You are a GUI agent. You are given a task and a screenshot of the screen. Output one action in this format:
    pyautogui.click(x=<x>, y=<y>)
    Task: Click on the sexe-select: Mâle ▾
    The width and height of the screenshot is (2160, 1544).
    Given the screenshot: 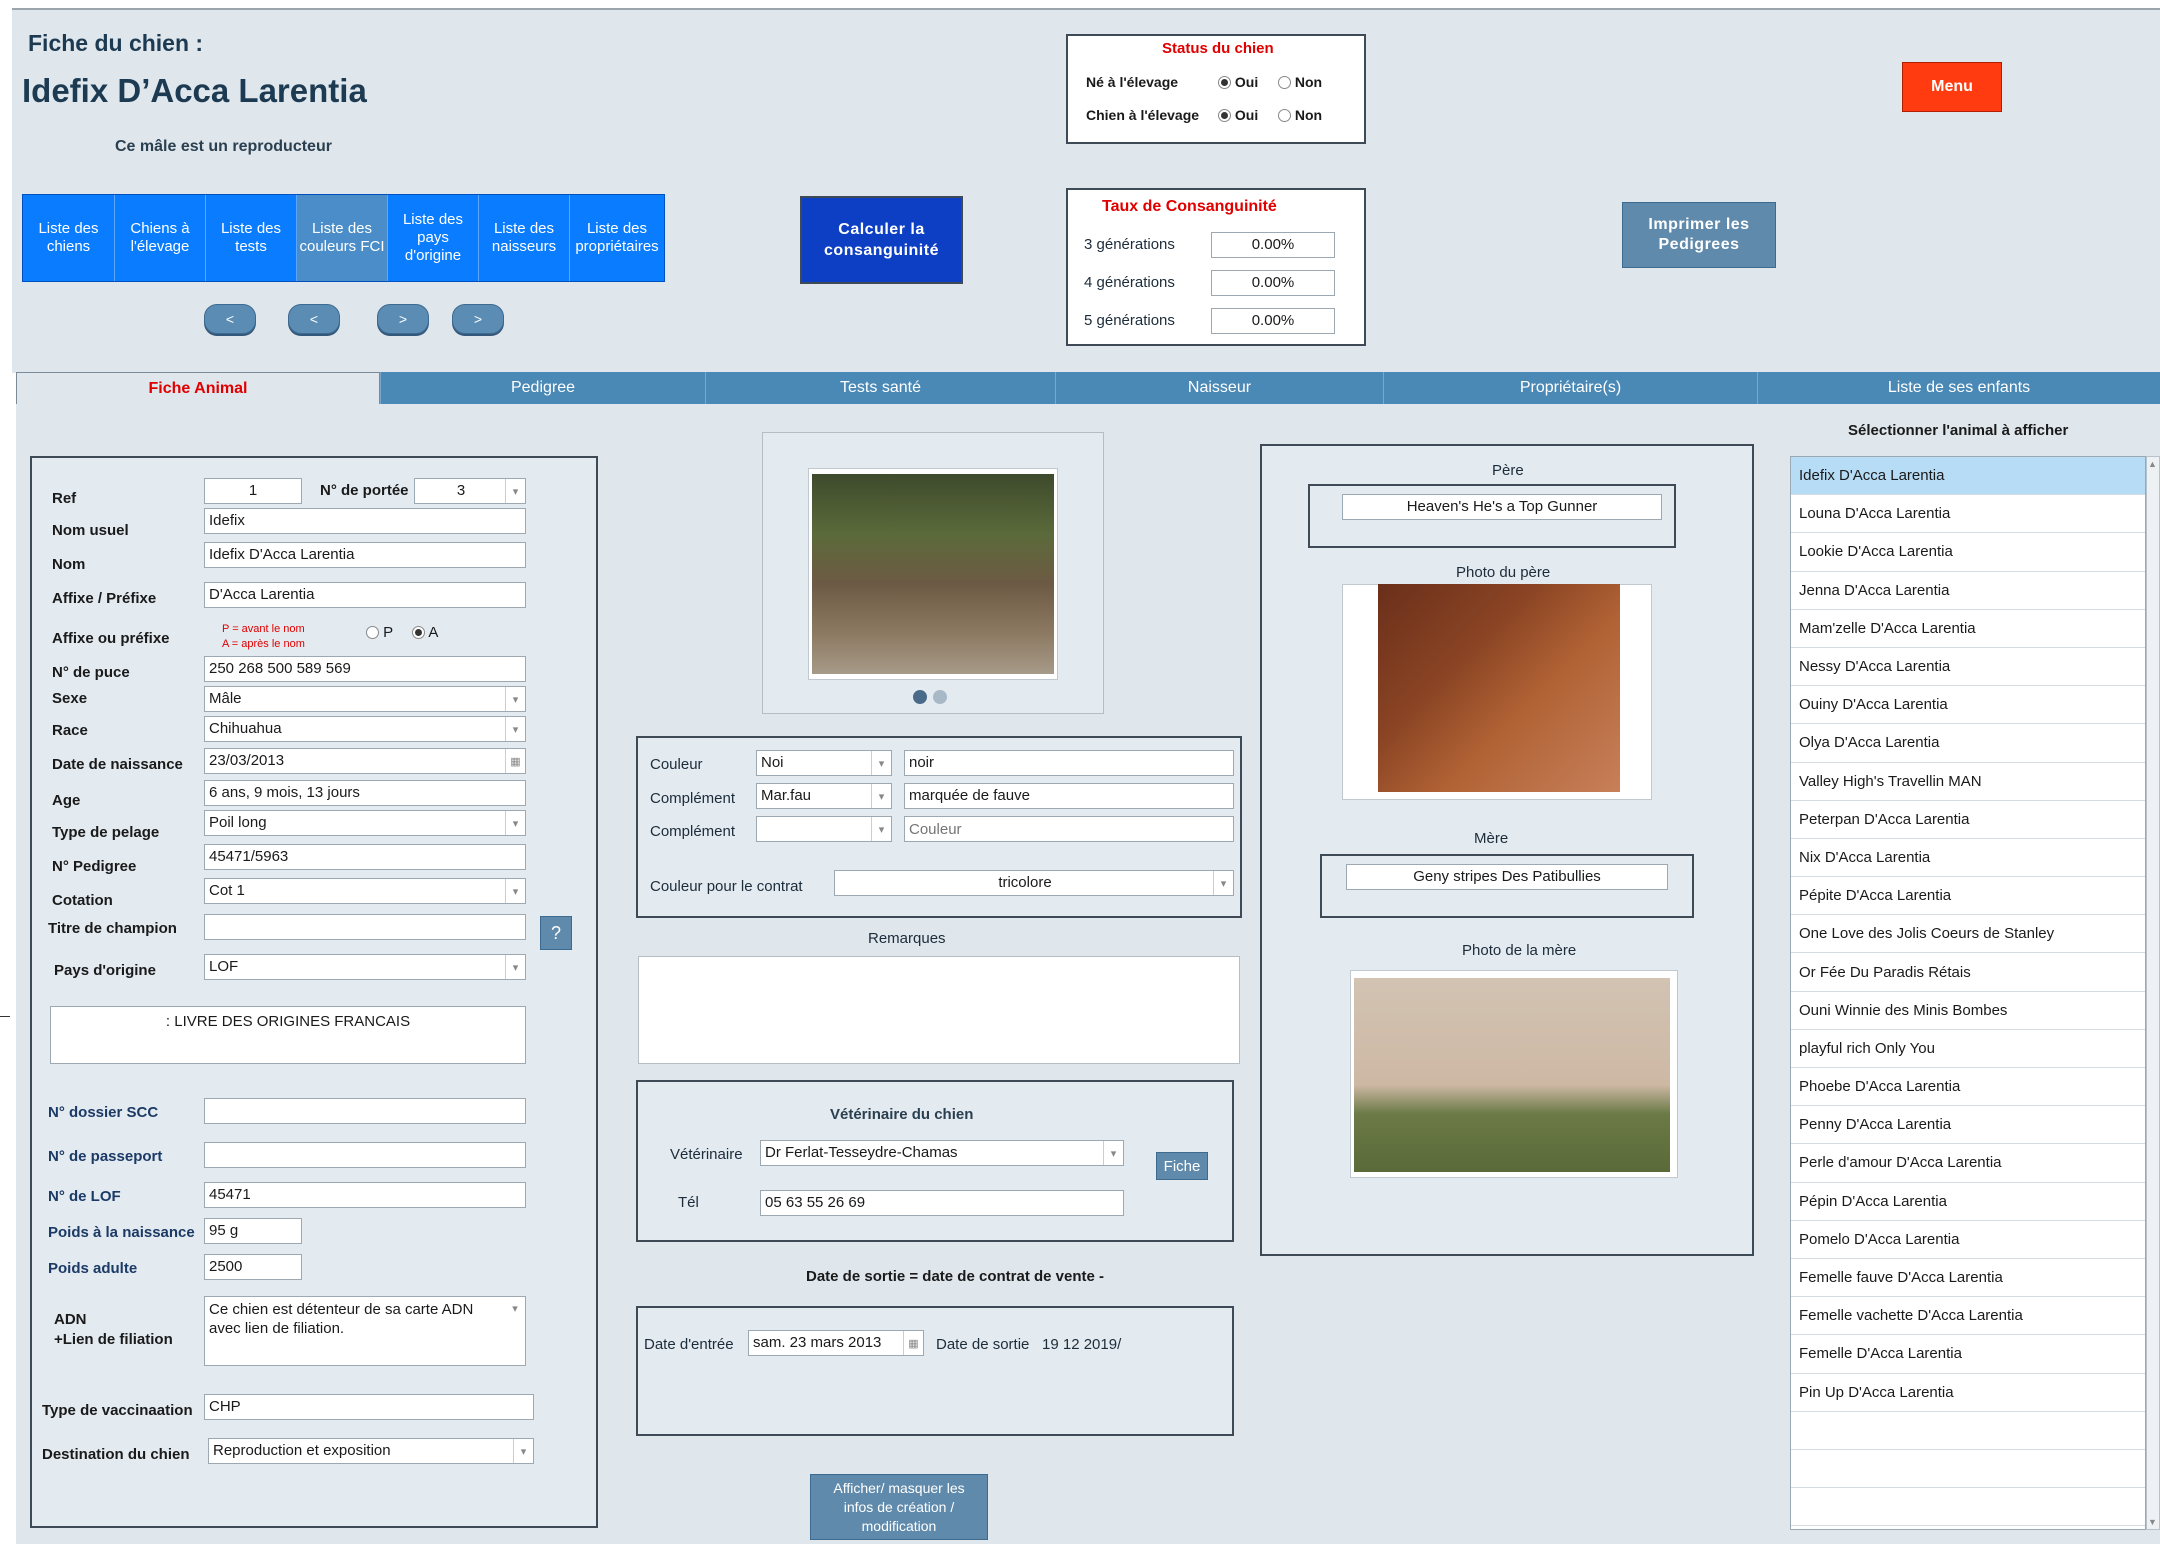 What is the action you would take?
    pyautogui.click(x=365, y=699)
    